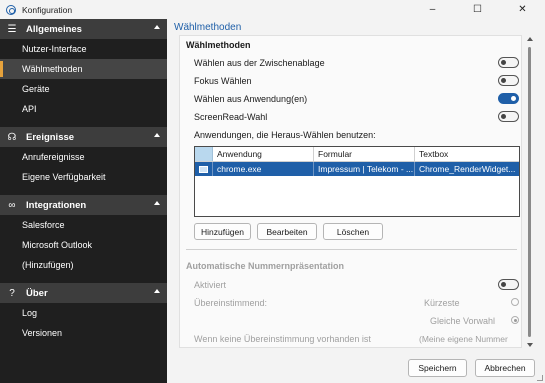 This screenshot has width=545, height=383. What do you see at coordinates (12, 137) in the screenshot?
I see `headset-icon: ☊` at bounding box center [12, 137].